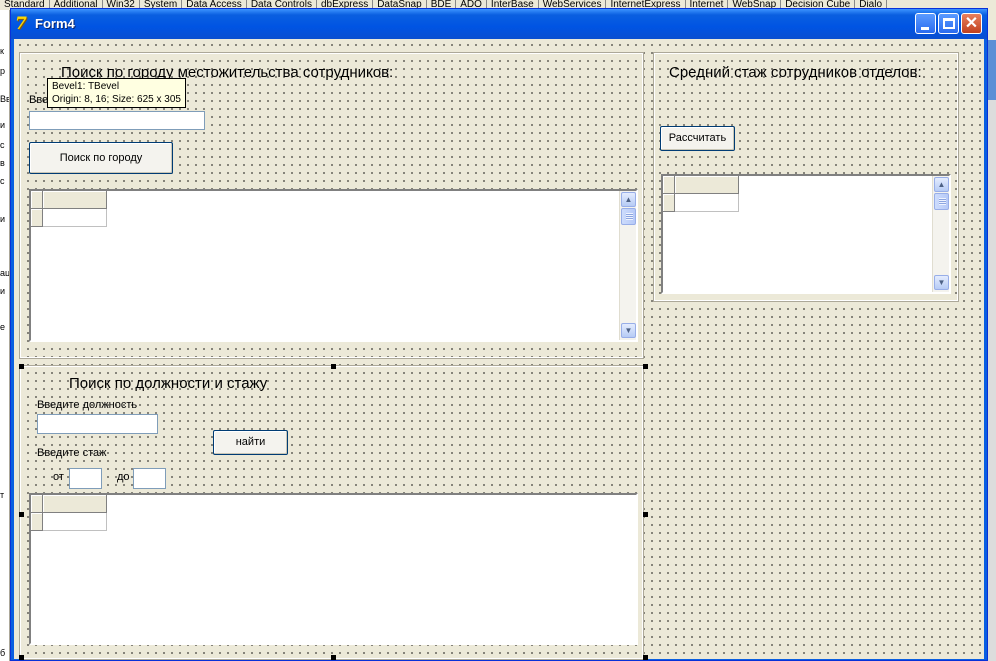 This screenshot has height=661, width=996. What do you see at coordinates (168, 383) in the screenshot?
I see `position-search-caption: Поиск по должности и стажу` at bounding box center [168, 383].